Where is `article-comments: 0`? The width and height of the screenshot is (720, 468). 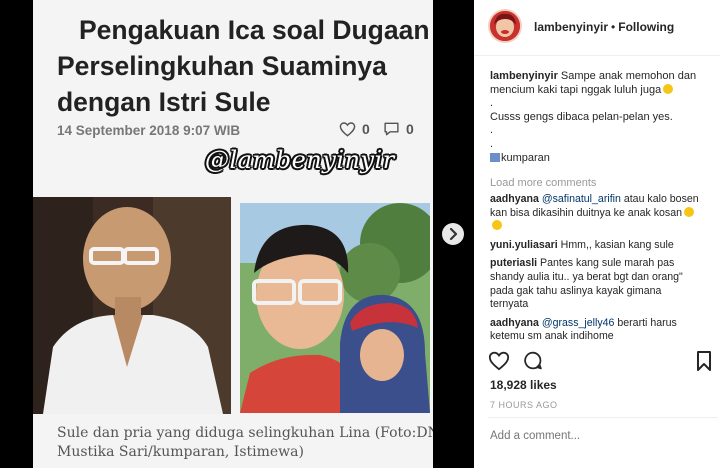 article-comments: 0 is located at coordinates (398, 129).